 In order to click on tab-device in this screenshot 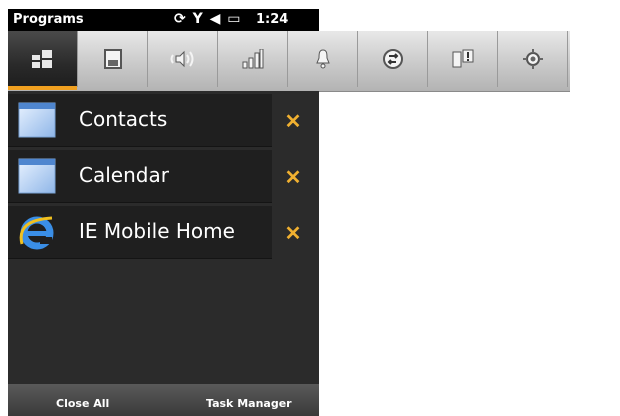, I will do `click(463, 59)`.